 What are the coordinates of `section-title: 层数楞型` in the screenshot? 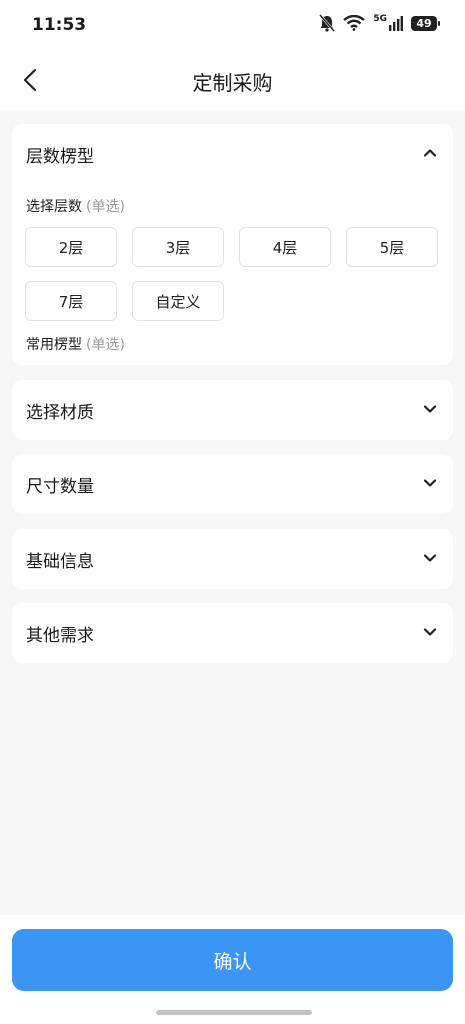 It's located at (60, 157).